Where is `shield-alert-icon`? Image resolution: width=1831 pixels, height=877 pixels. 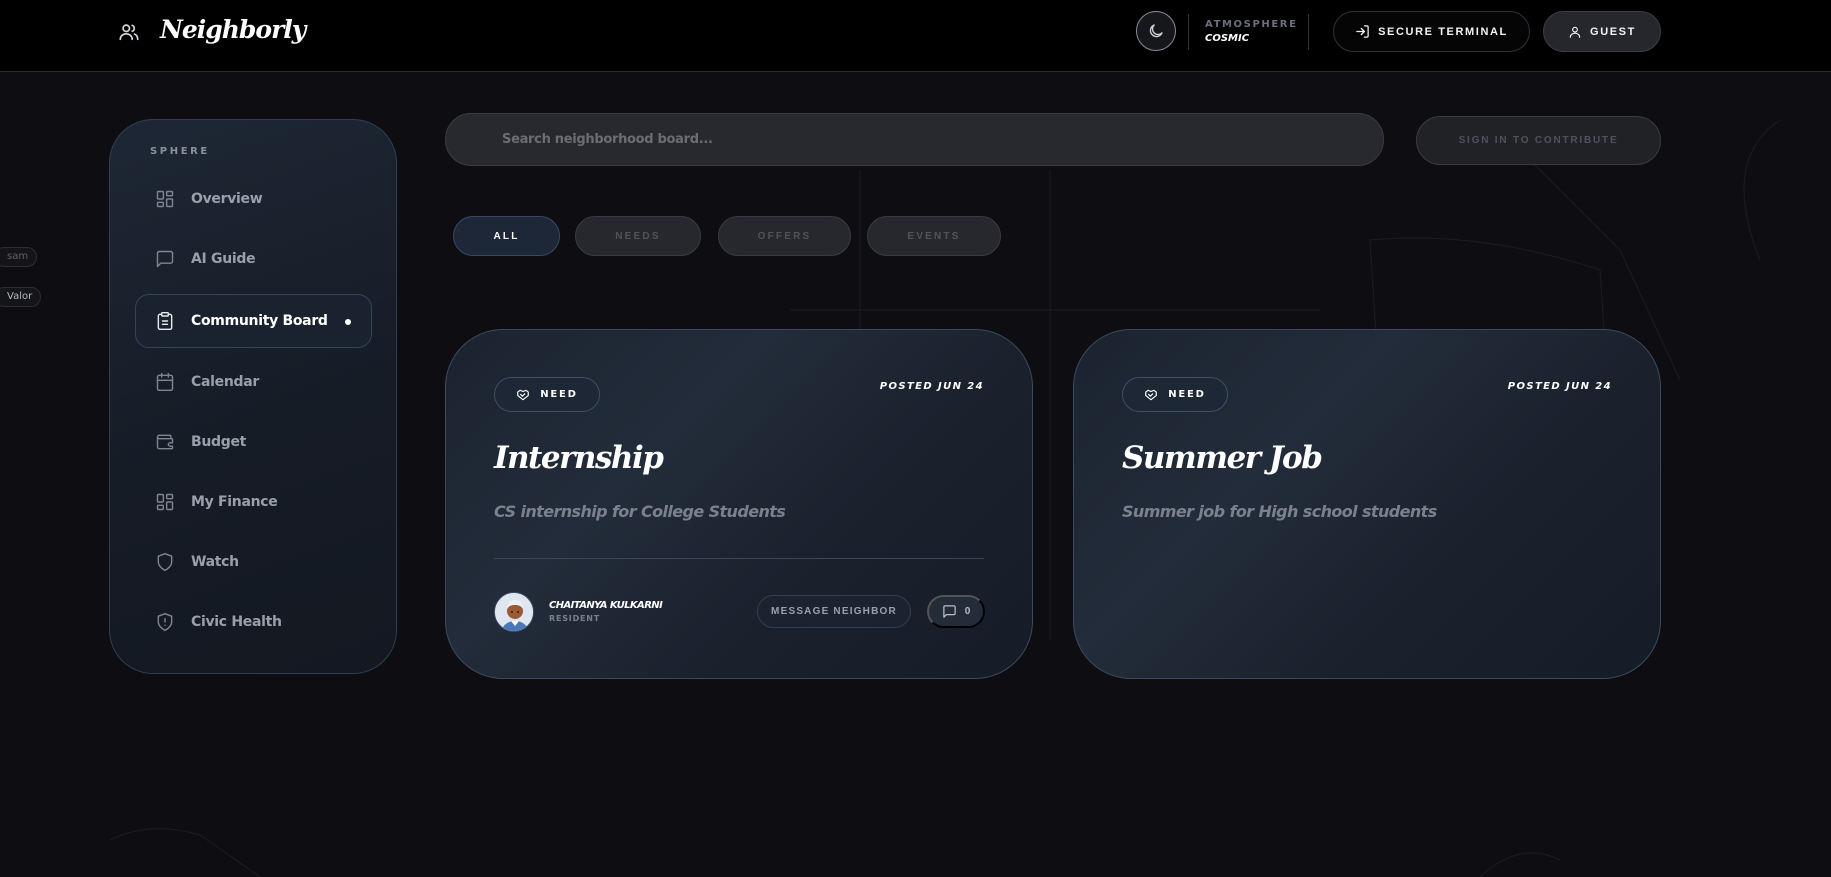 shield-alert-icon is located at coordinates (165, 622).